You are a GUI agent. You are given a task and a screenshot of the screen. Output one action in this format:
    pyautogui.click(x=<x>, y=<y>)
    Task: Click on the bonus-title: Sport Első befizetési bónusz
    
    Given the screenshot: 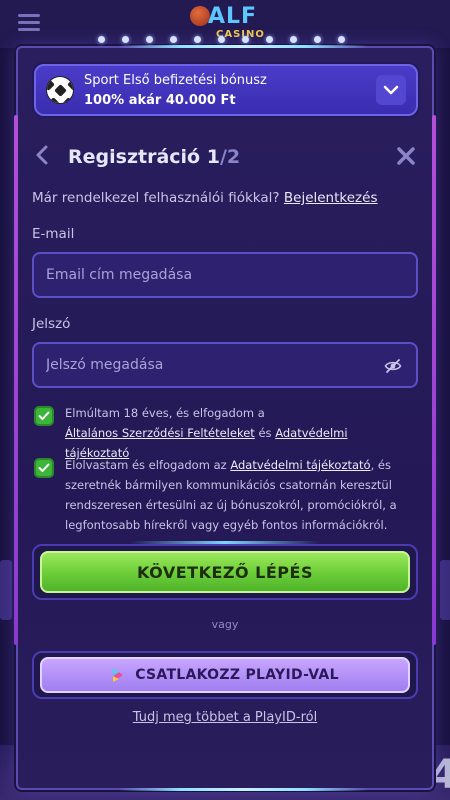 What is the action you would take?
    pyautogui.click(x=175, y=80)
    